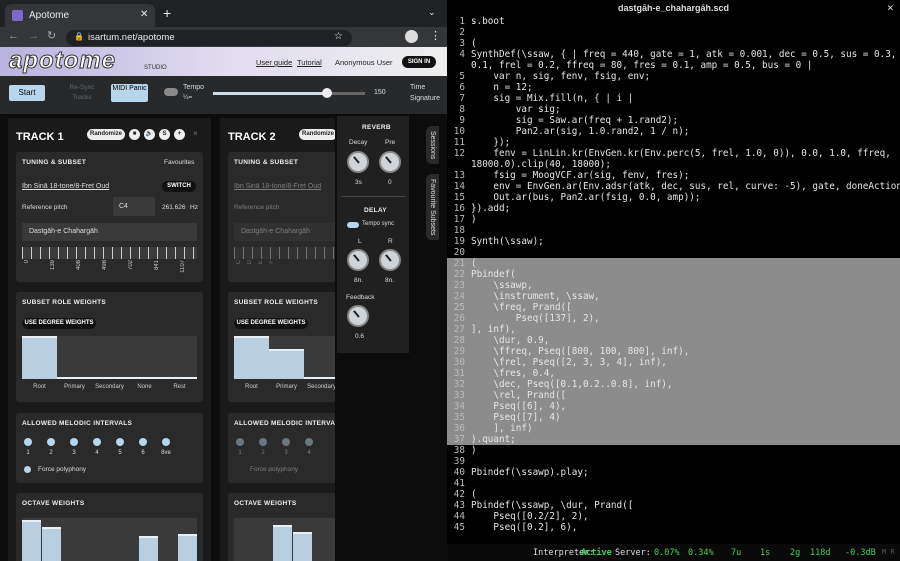  What do you see at coordinates (673, 428) in the screenshot?
I see `code-line: 36 ], inf)` at bounding box center [673, 428].